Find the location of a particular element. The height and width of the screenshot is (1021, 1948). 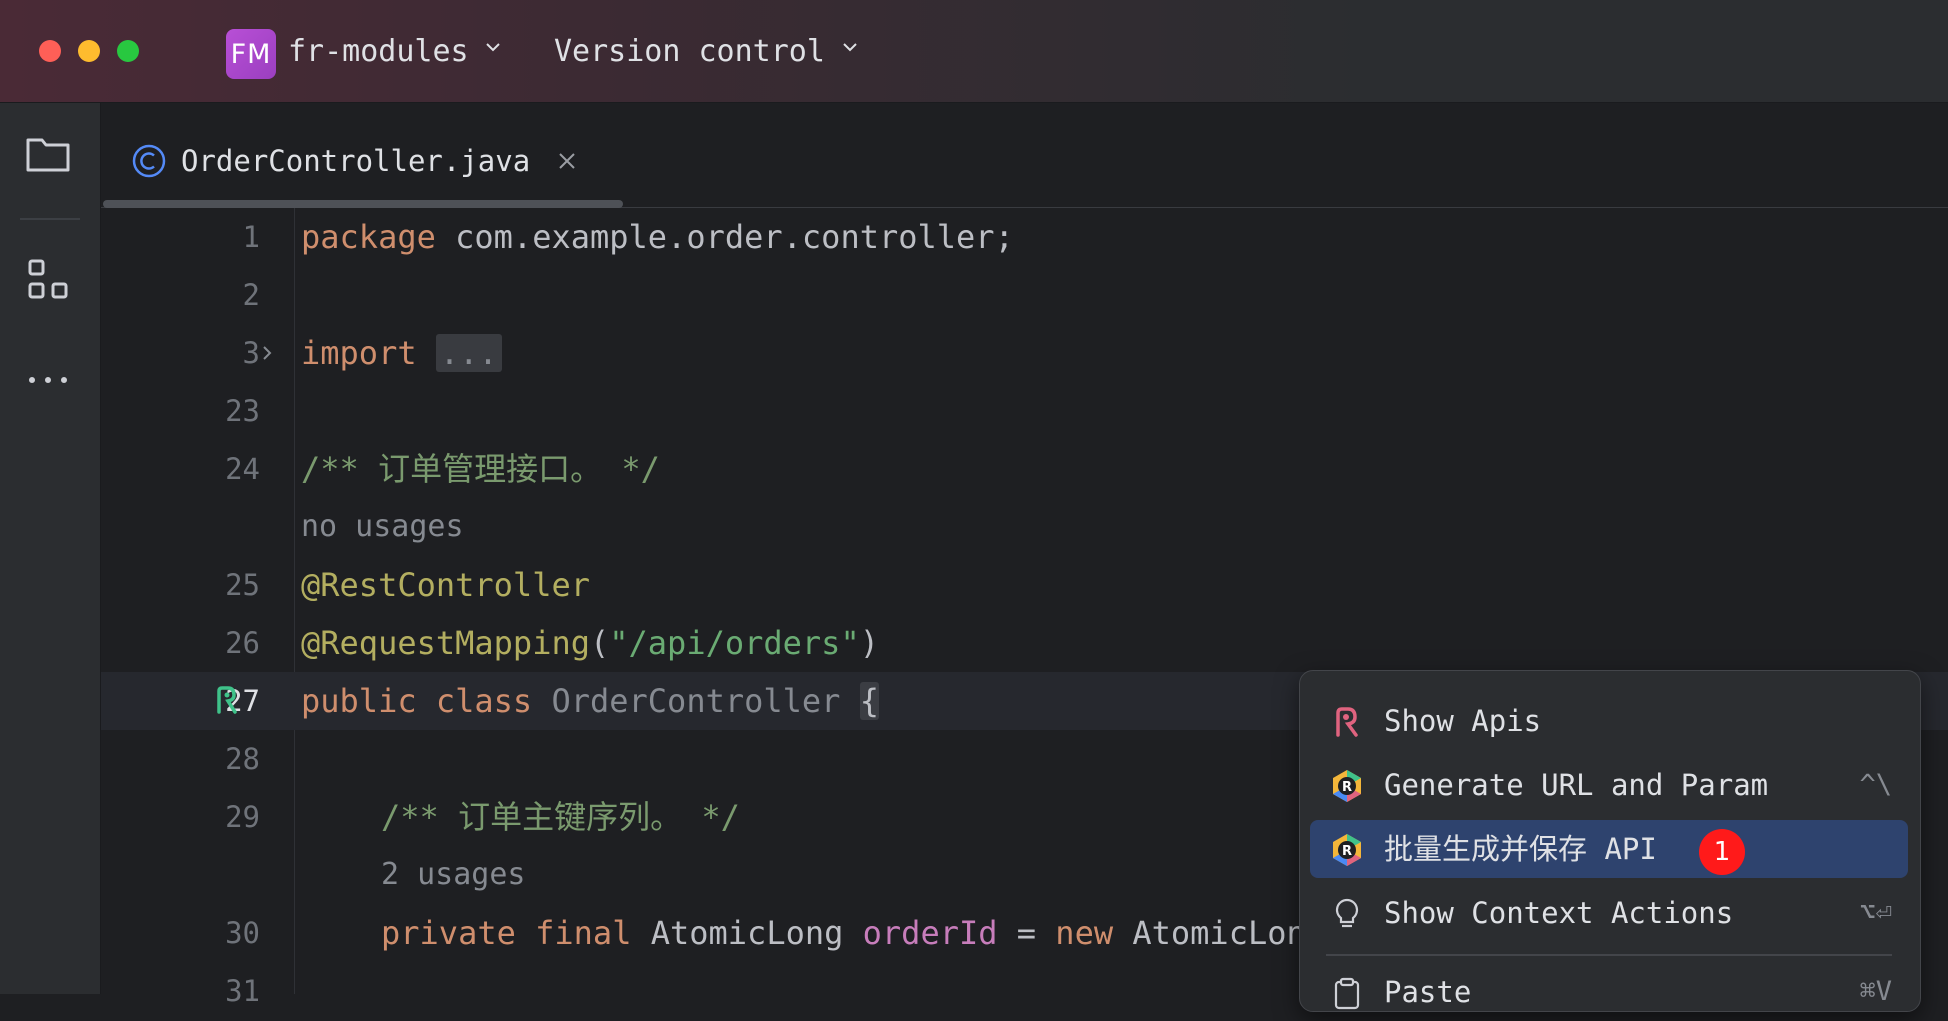

chevron-right-icon is located at coordinates (267, 353).